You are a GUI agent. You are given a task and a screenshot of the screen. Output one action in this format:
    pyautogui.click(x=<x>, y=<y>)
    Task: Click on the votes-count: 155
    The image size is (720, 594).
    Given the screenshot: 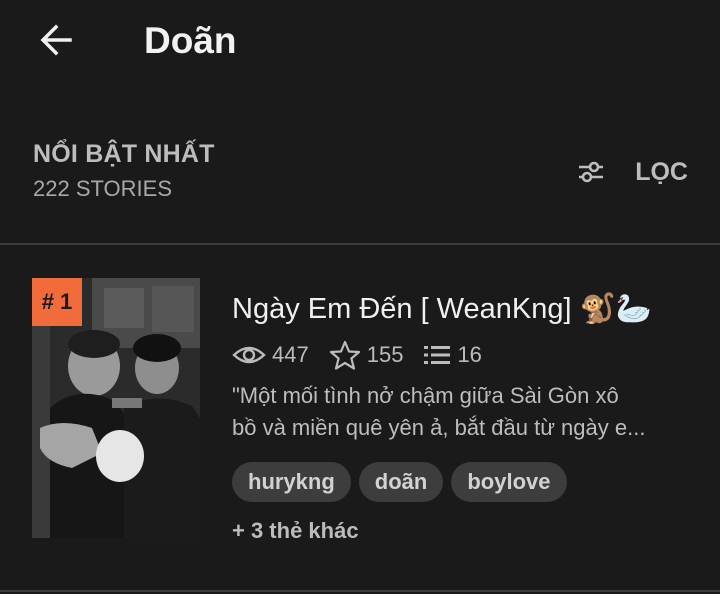 What is the action you would take?
    pyautogui.click(x=385, y=354)
    